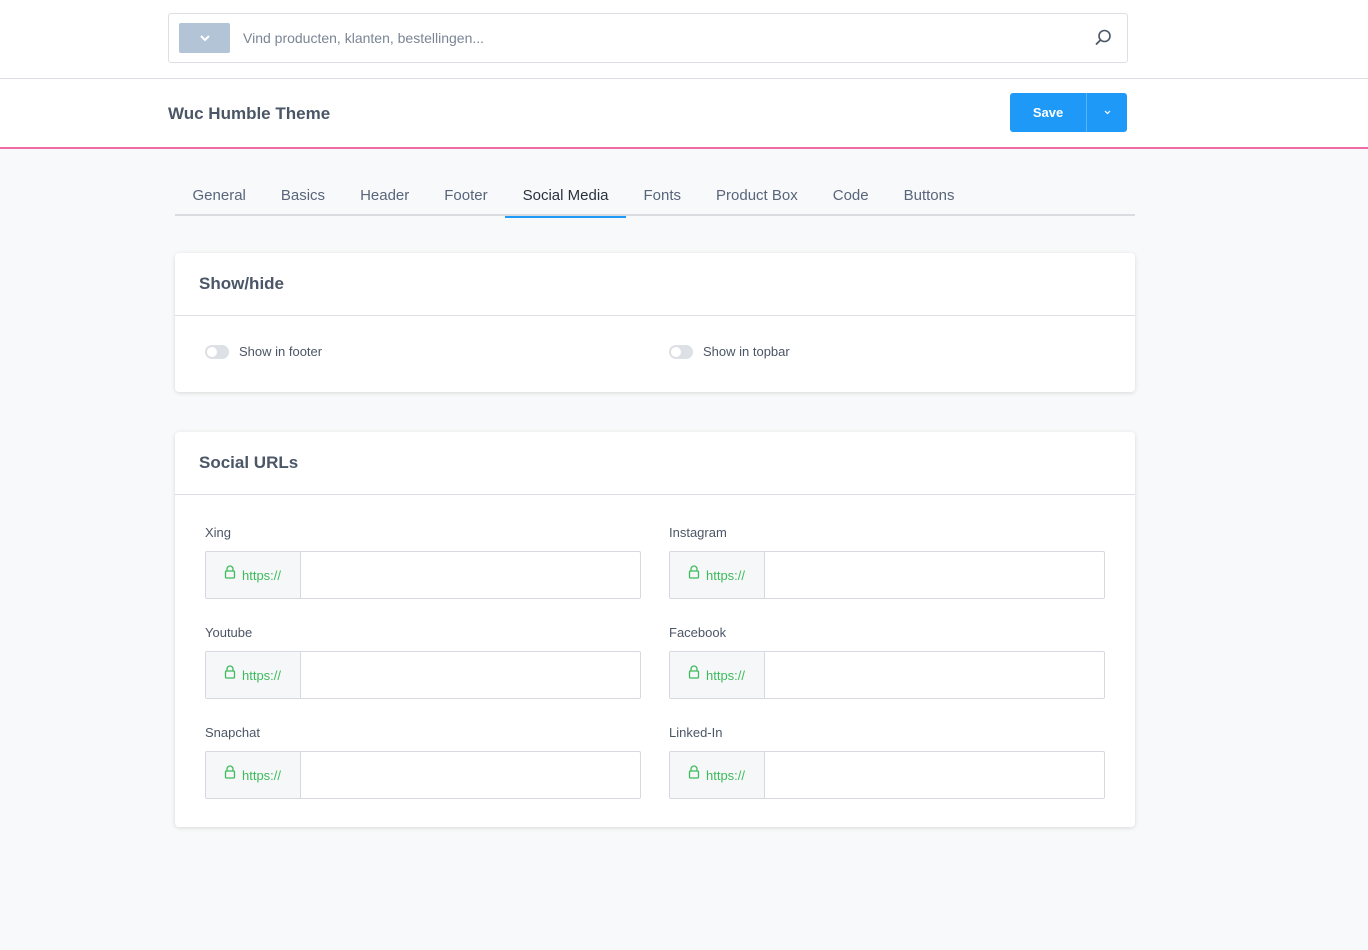 This screenshot has width=1368, height=950. I want to click on linkedin-field: Linked-In https://, so click(887, 762).